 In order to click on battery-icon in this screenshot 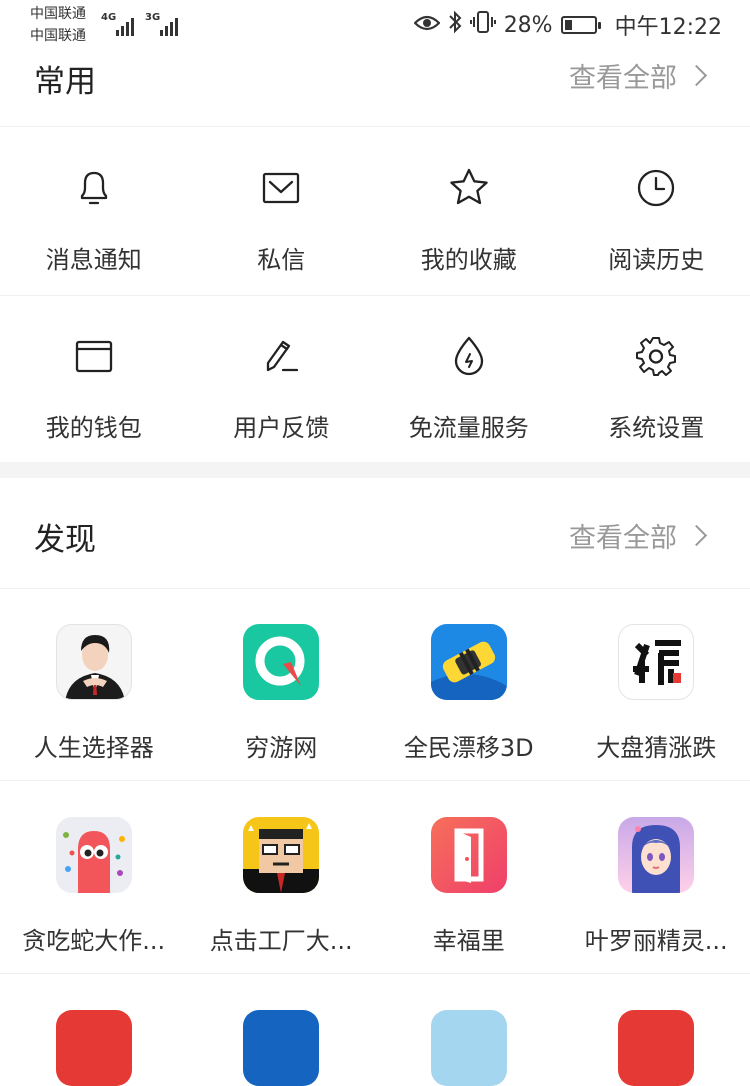, I will do `click(579, 25)`.